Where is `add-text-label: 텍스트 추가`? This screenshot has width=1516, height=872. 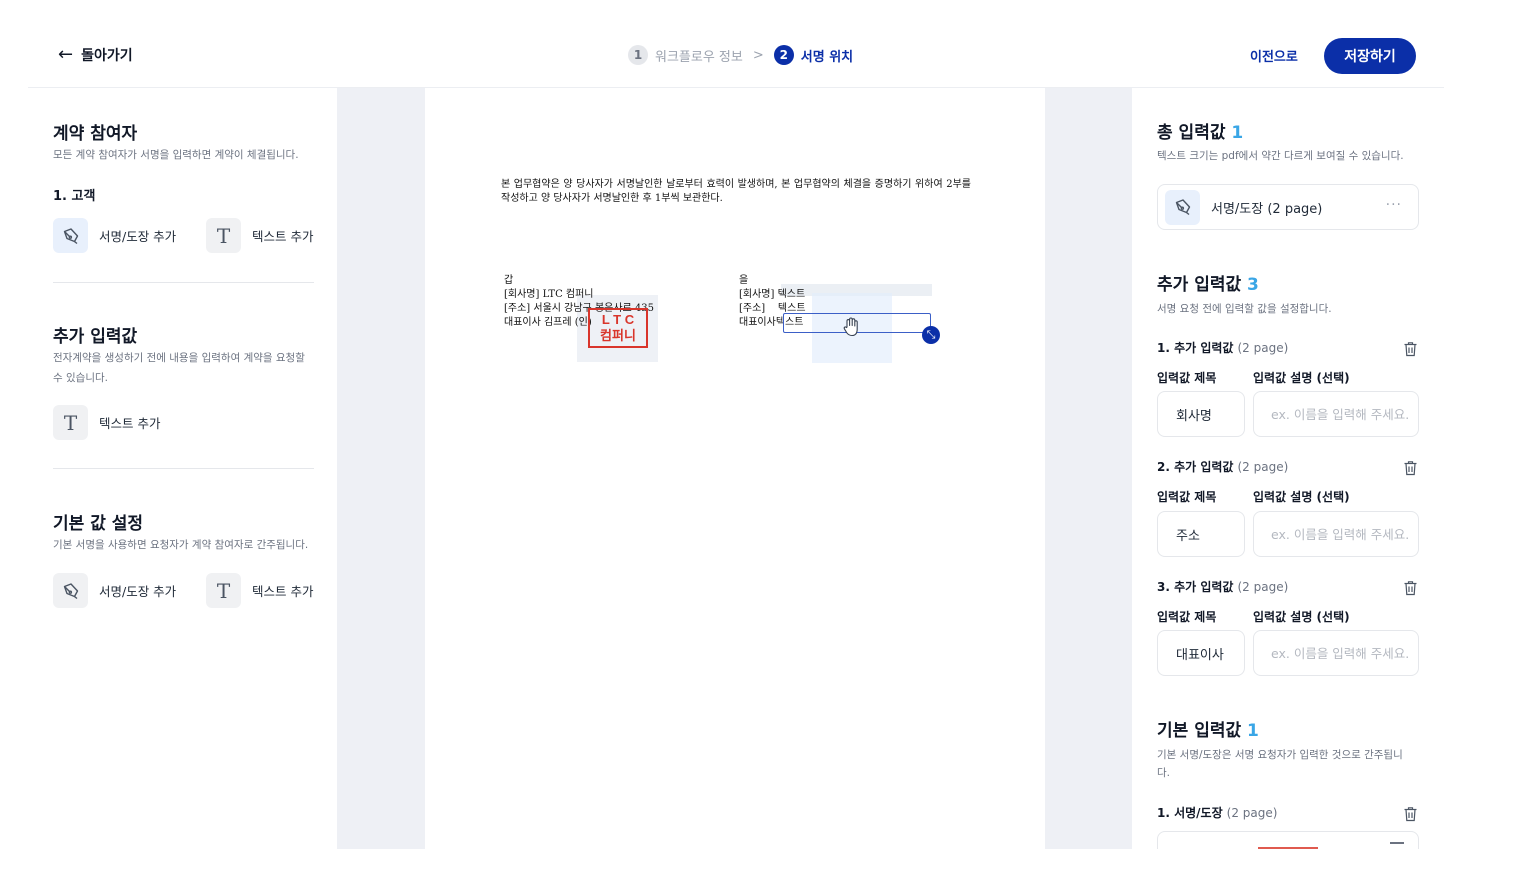 add-text-label: 텍스트 추가 is located at coordinates (283, 236).